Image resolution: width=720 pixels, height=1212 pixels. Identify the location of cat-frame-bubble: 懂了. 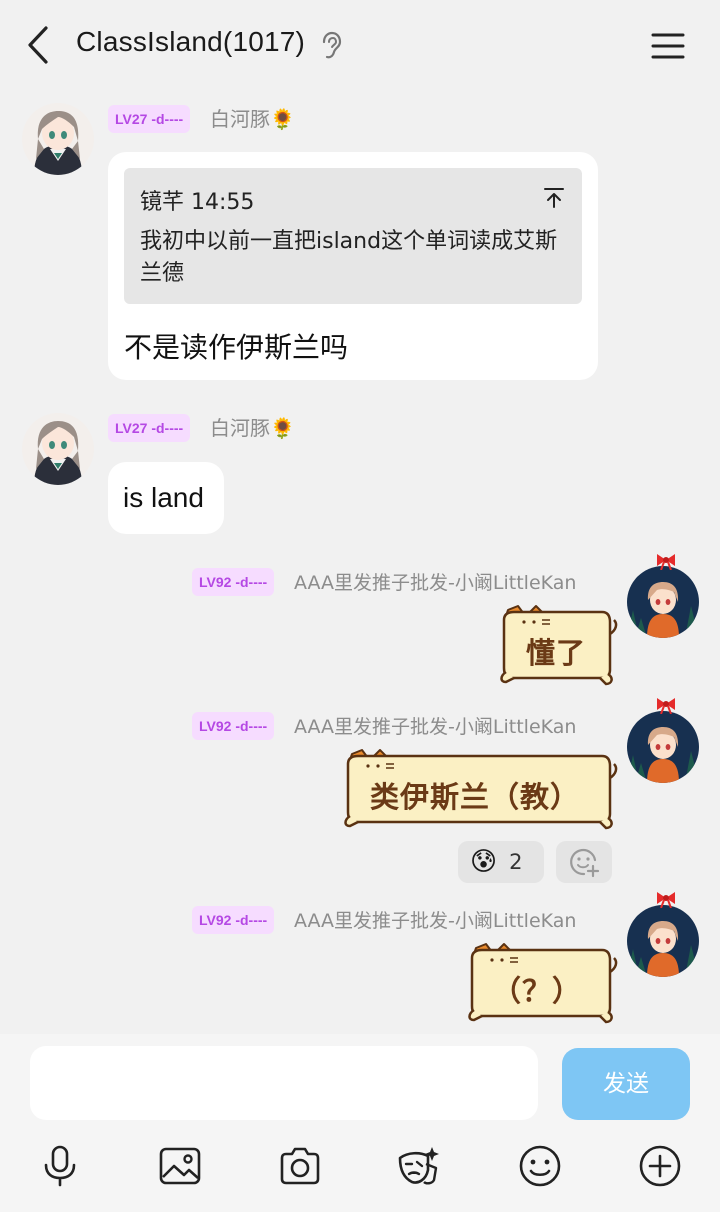
(559, 645).